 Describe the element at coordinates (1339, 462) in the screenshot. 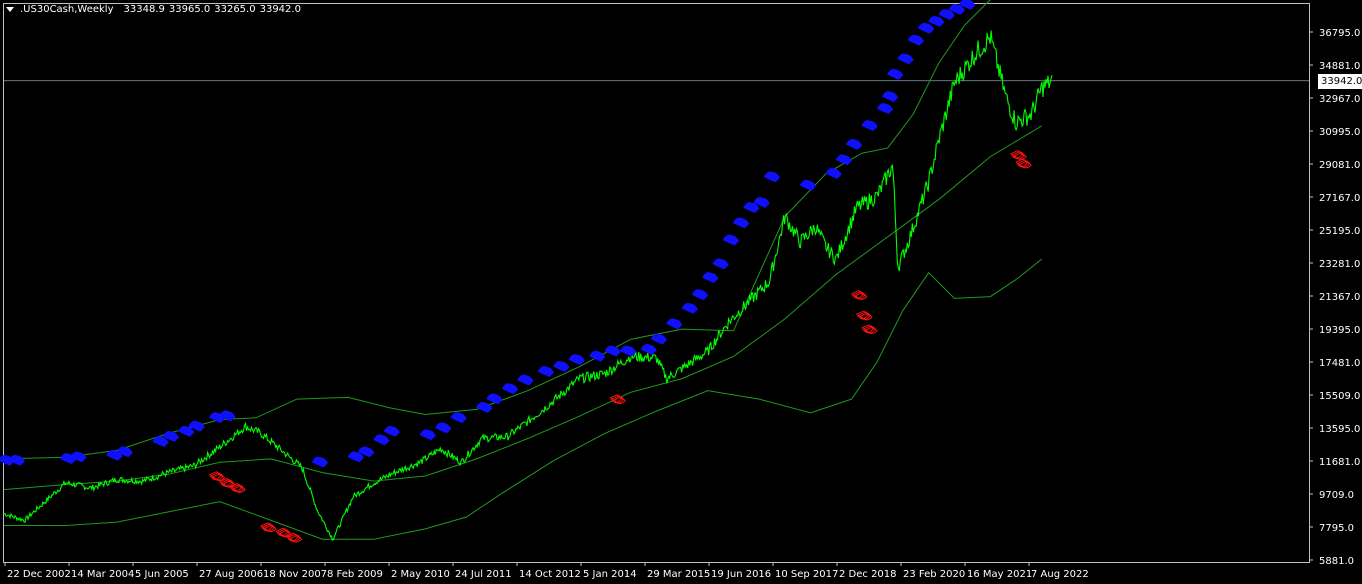

I see `y-tick-label: 11681.0` at that location.